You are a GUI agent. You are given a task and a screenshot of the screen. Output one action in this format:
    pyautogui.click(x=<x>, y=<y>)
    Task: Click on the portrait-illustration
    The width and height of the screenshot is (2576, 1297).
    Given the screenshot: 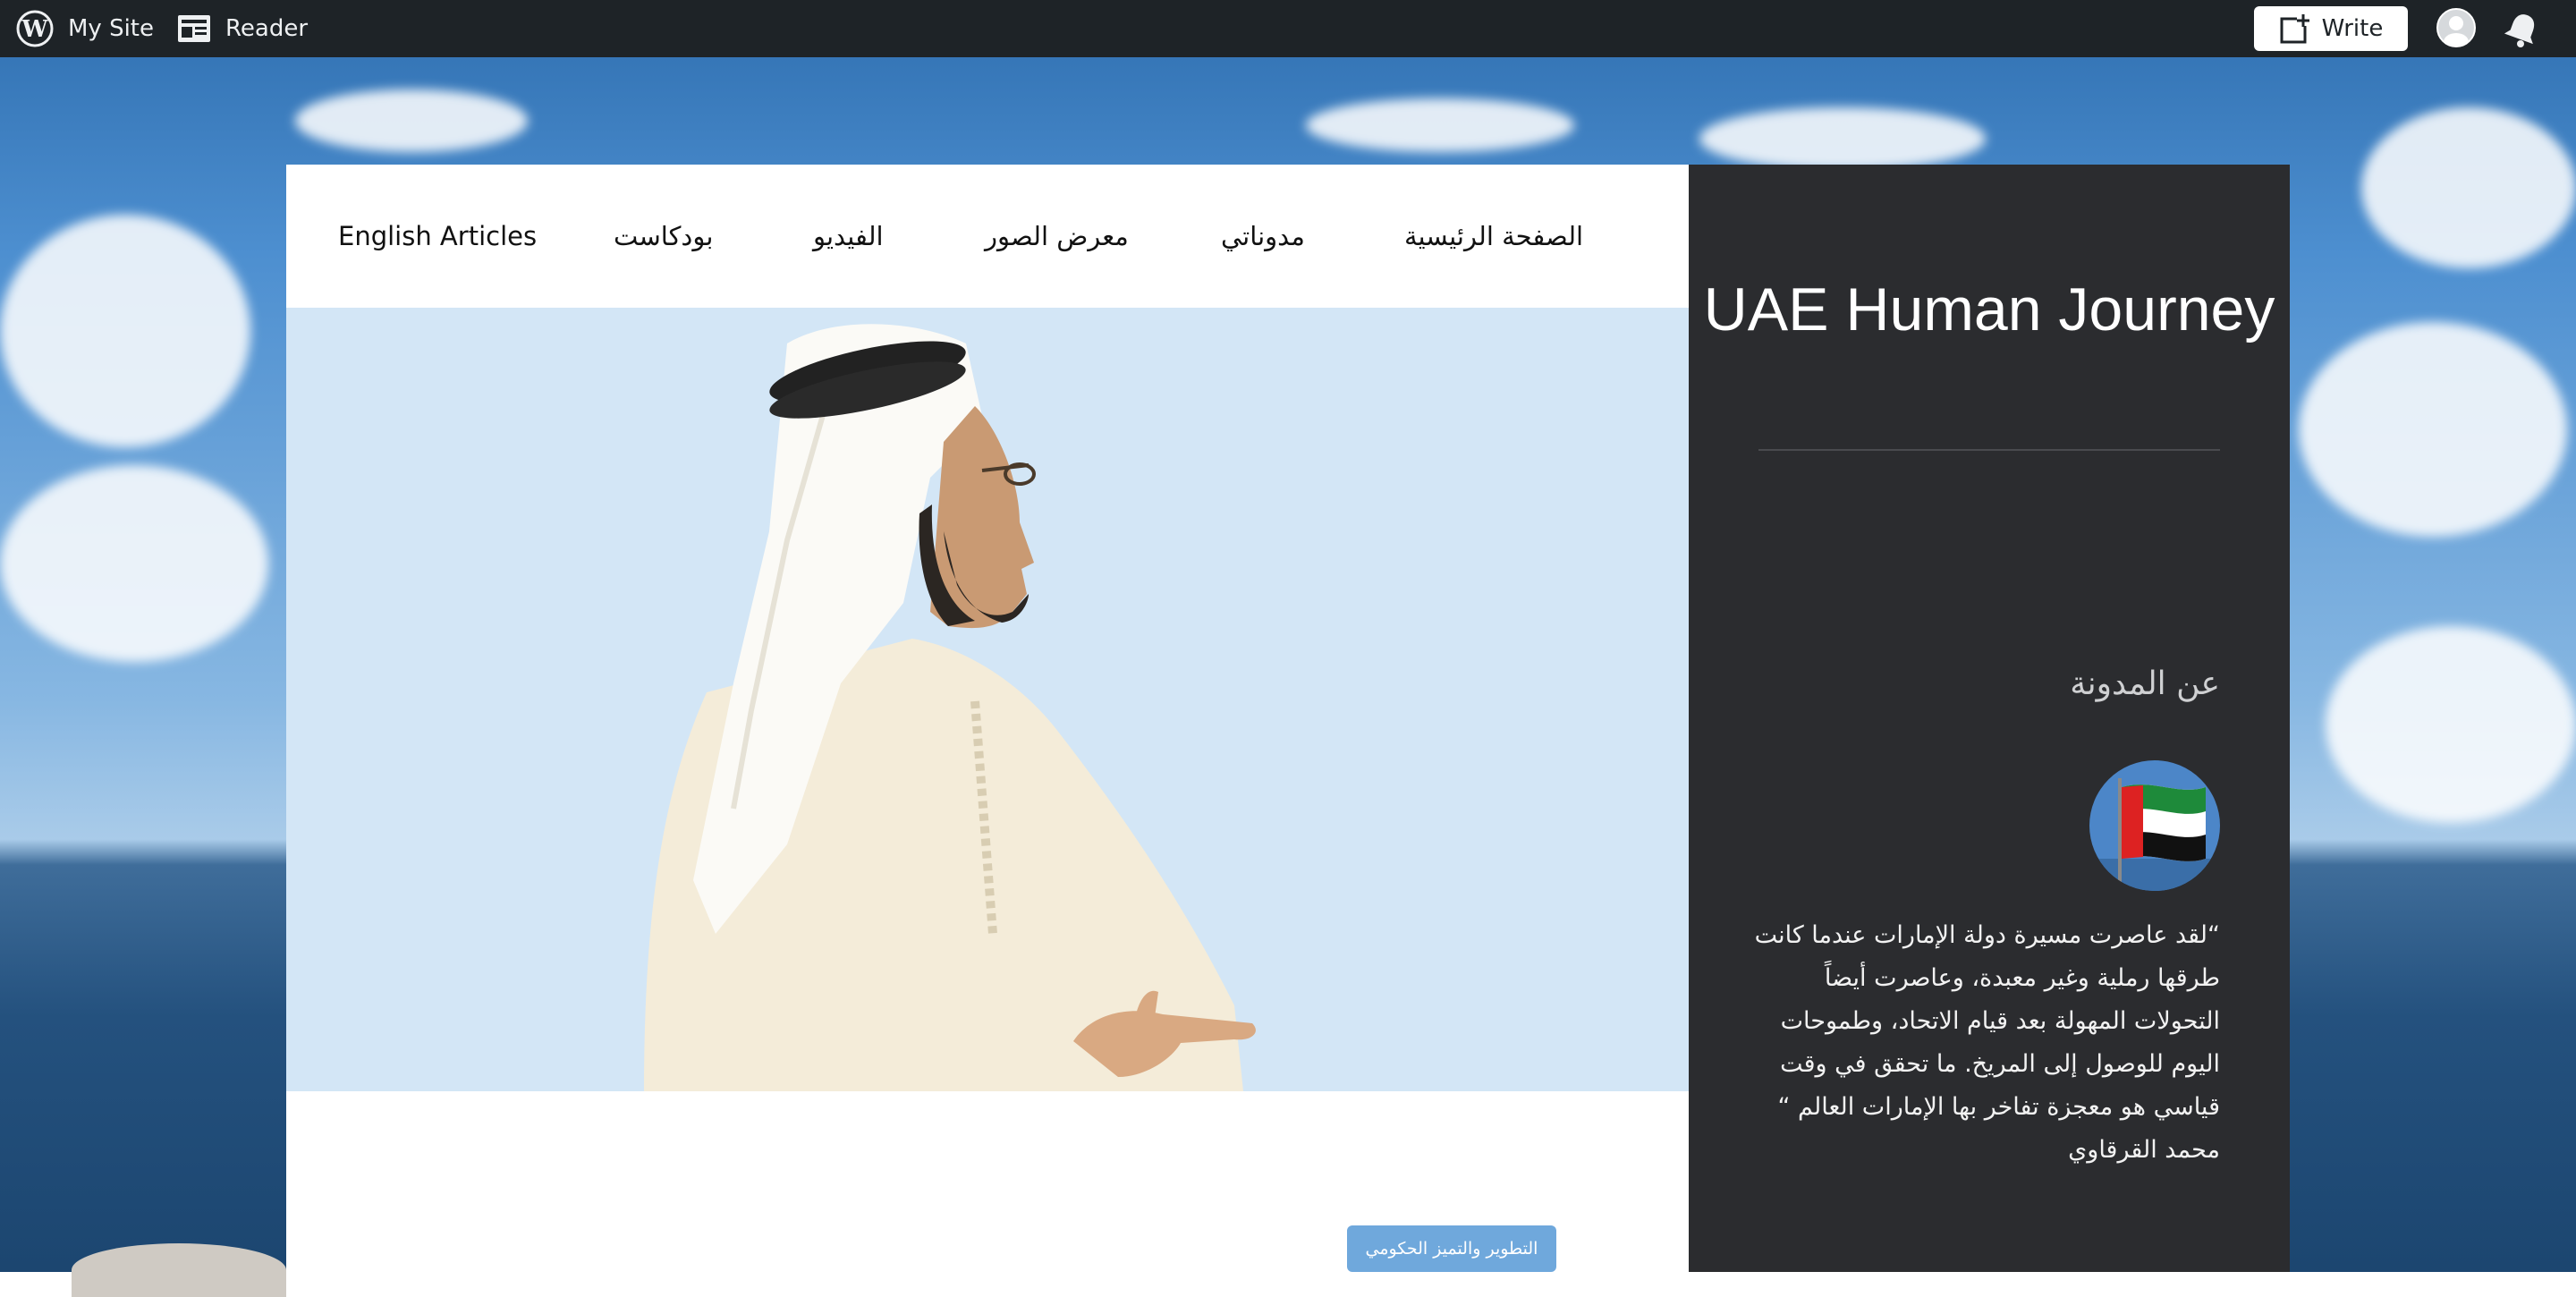 What is the action you would take?
    pyautogui.click(x=950, y=707)
    